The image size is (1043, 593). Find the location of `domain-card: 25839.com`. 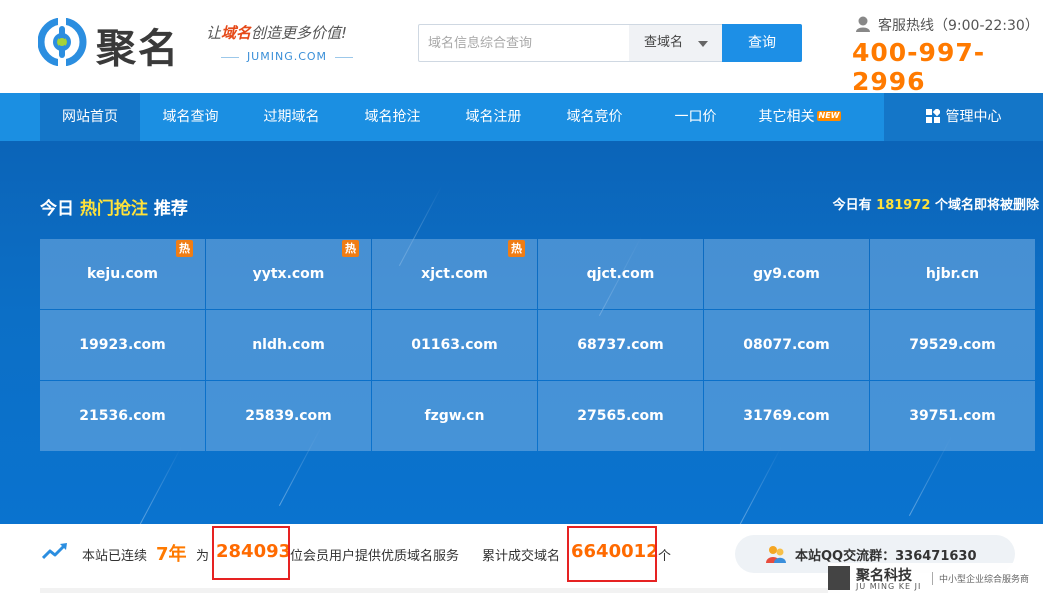

domain-card: 25839.com is located at coordinates (288, 416).